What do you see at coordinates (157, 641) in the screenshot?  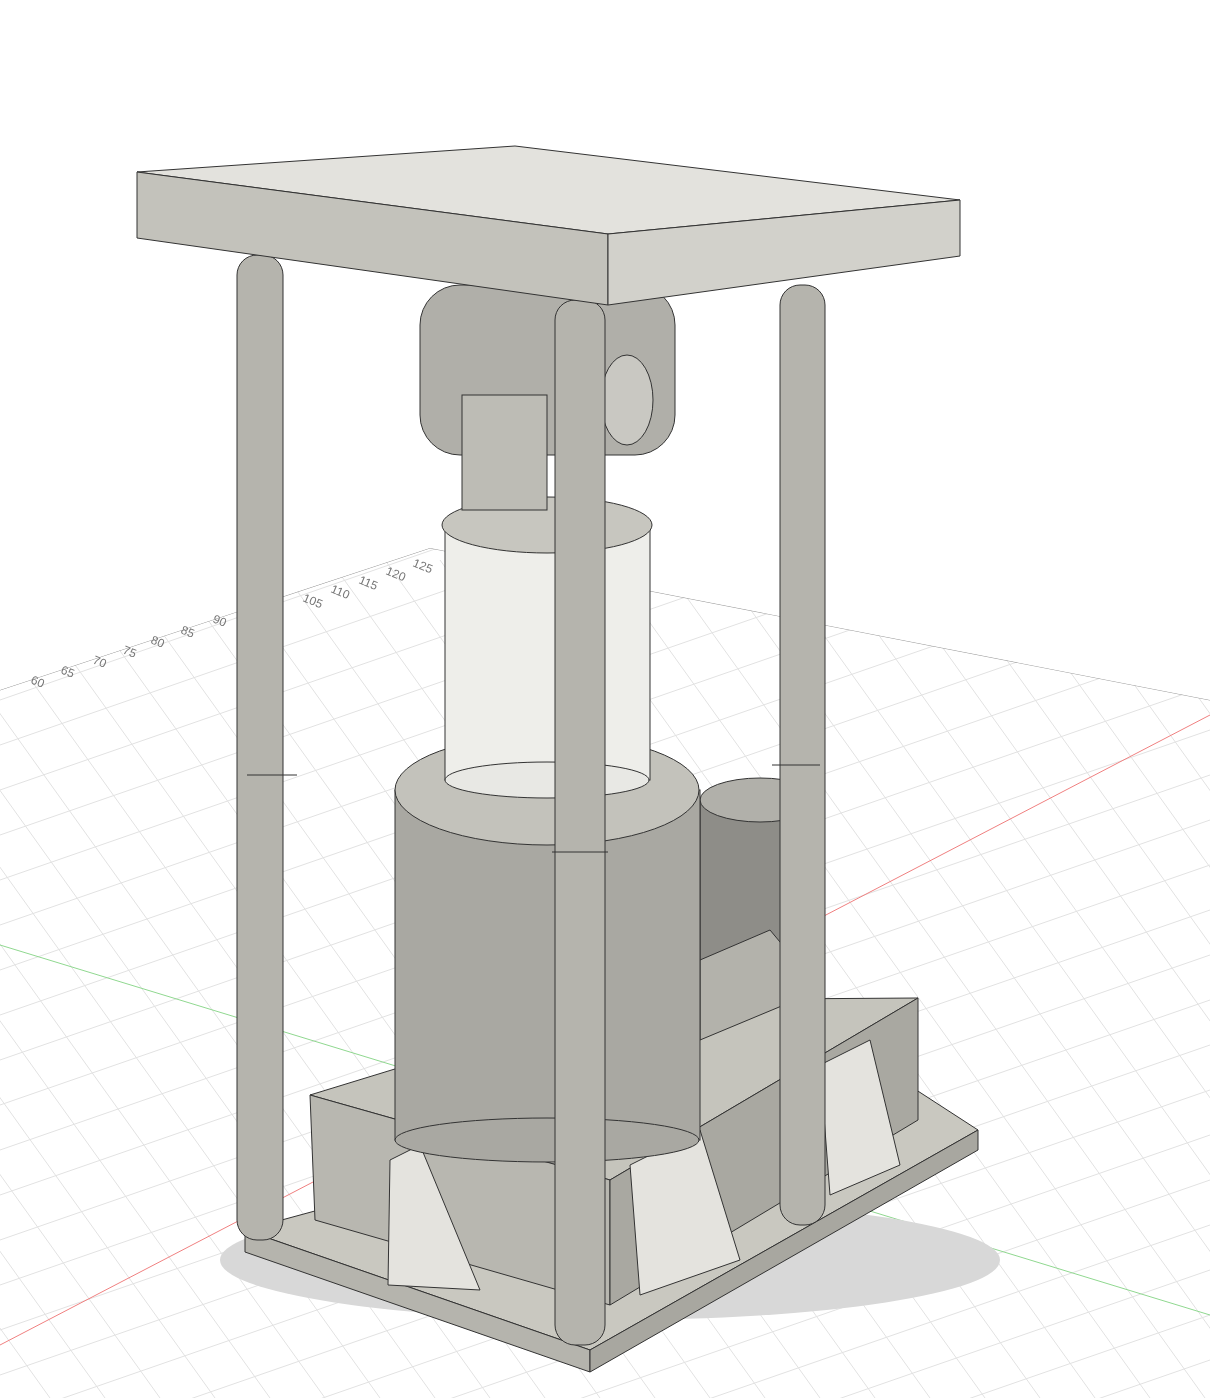 I see `ruler-label: 80` at bounding box center [157, 641].